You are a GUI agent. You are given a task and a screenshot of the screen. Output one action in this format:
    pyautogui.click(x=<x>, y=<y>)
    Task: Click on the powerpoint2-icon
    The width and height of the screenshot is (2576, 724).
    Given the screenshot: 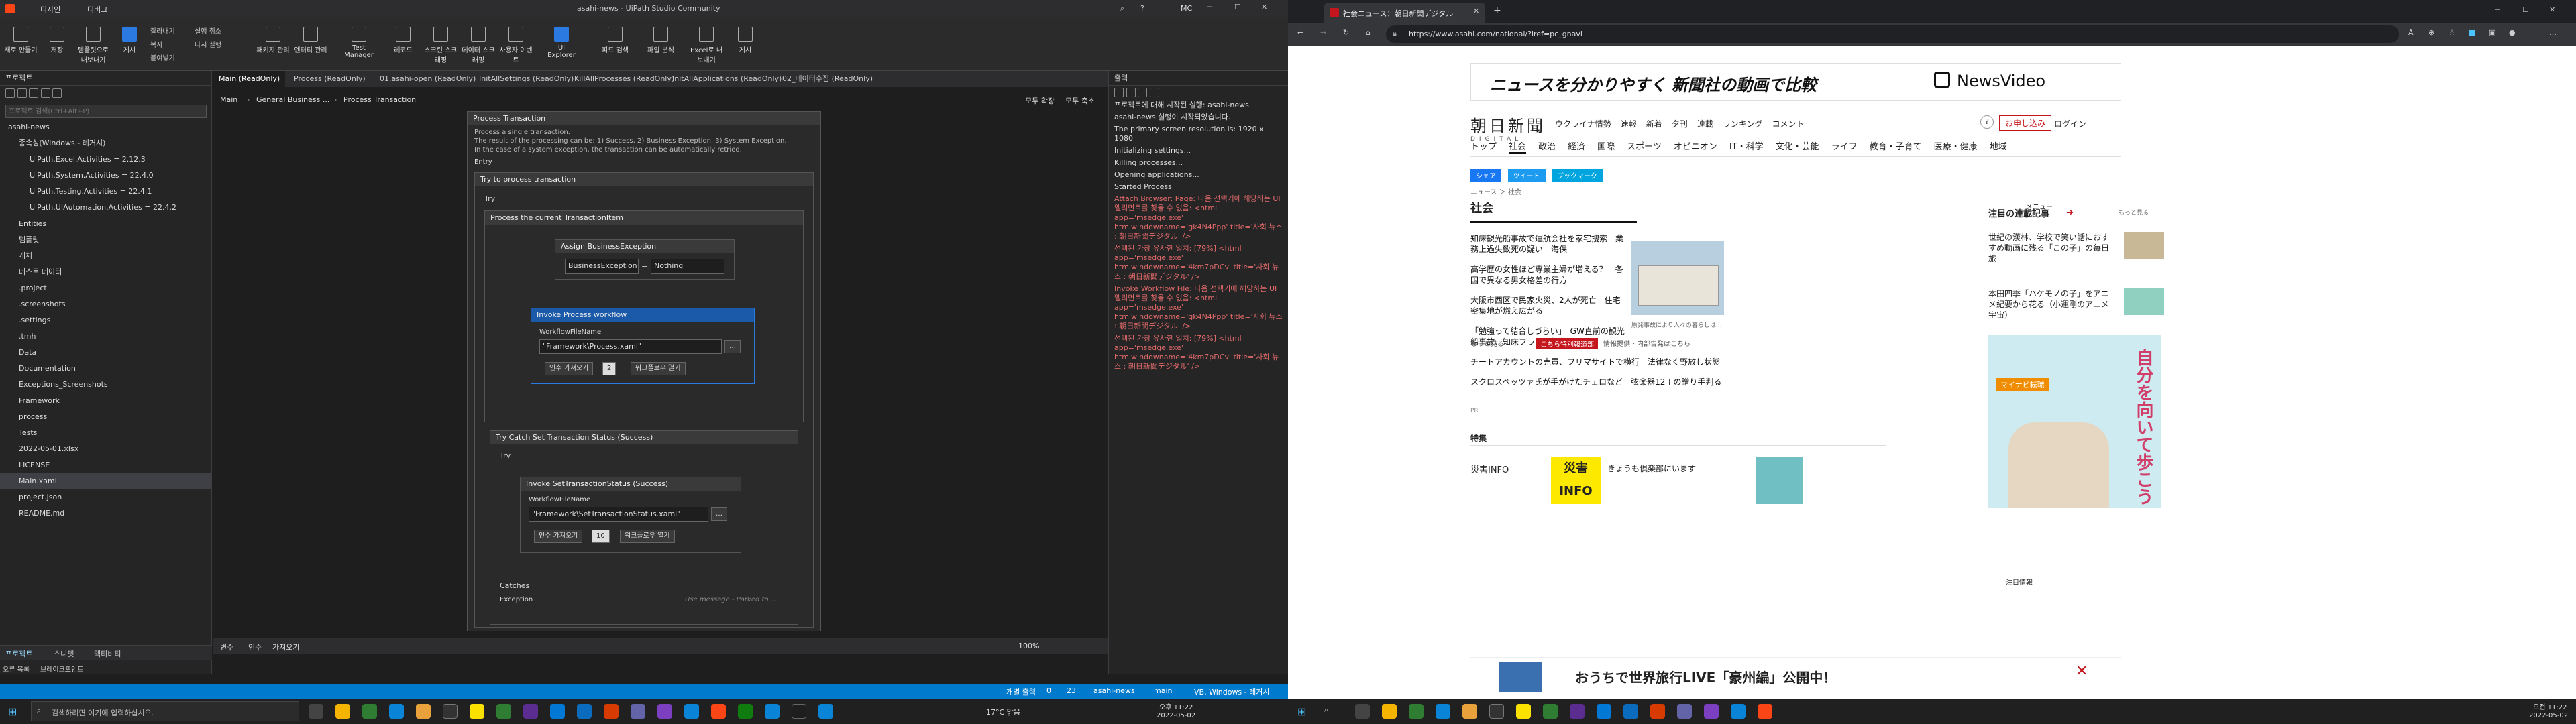 What is the action you would take?
    pyautogui.click(x=1657, y=711)
    